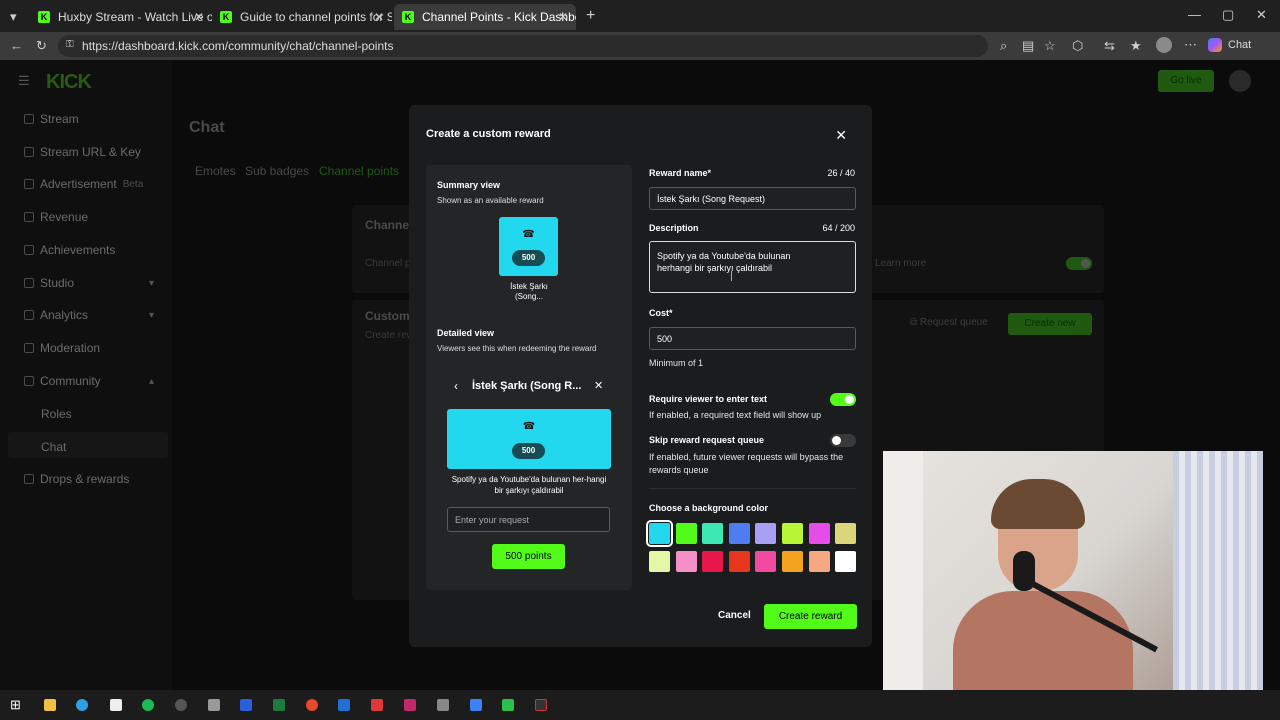  Describe the element at coordinates (148, 705) in the screenshot. I see `spotify-icon` at that location.